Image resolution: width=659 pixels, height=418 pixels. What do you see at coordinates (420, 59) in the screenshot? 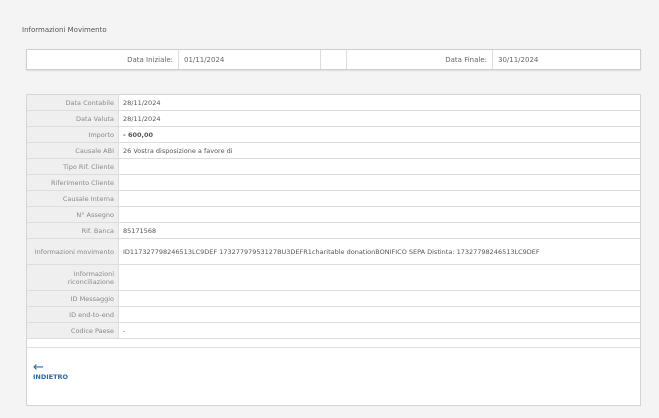
I see `end-date-label: Data Finale:` at bounding box center [420, 59].